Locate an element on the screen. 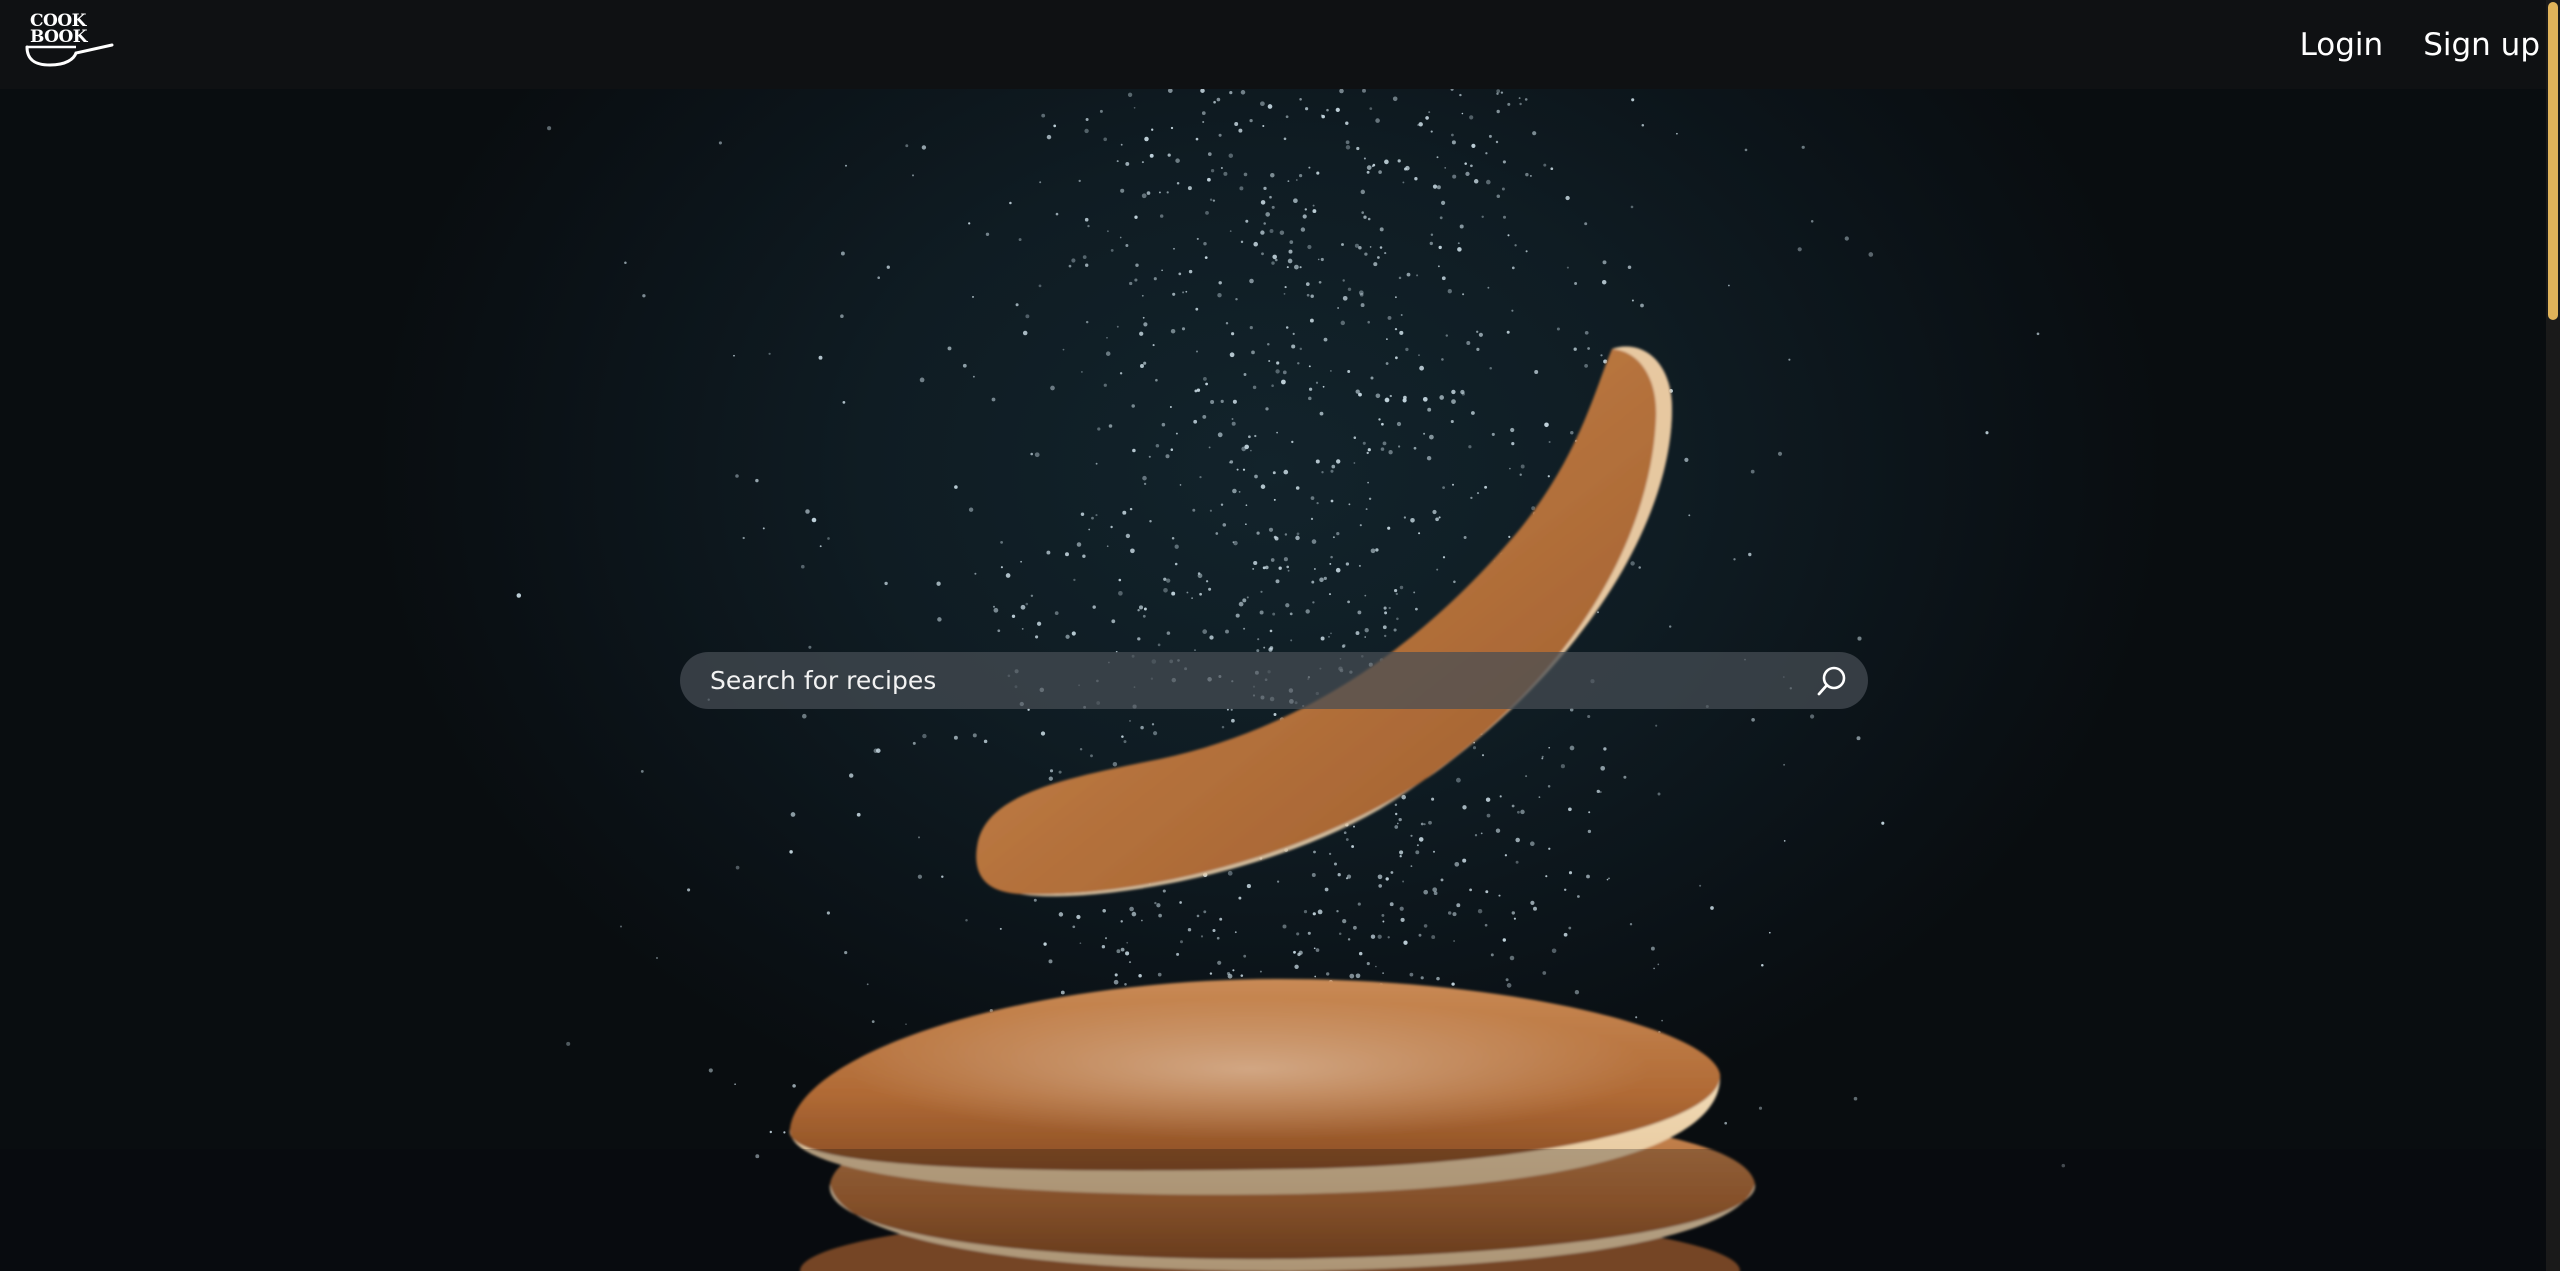 The width and height of the screenshot is (2560, 1271). search-button is located at coordinates (1832, 681).